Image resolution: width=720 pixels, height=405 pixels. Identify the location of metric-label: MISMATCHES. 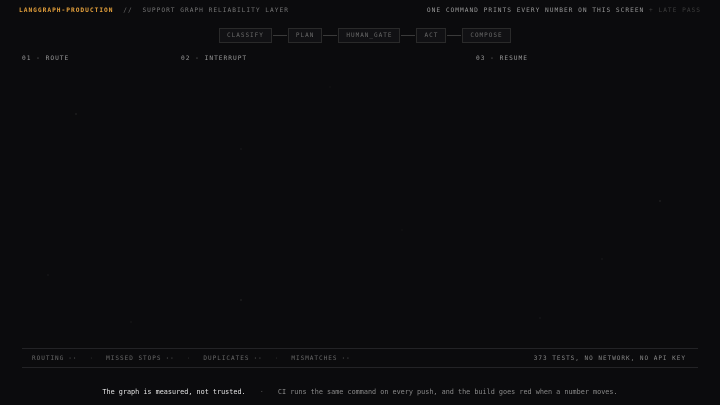
(314, 358).